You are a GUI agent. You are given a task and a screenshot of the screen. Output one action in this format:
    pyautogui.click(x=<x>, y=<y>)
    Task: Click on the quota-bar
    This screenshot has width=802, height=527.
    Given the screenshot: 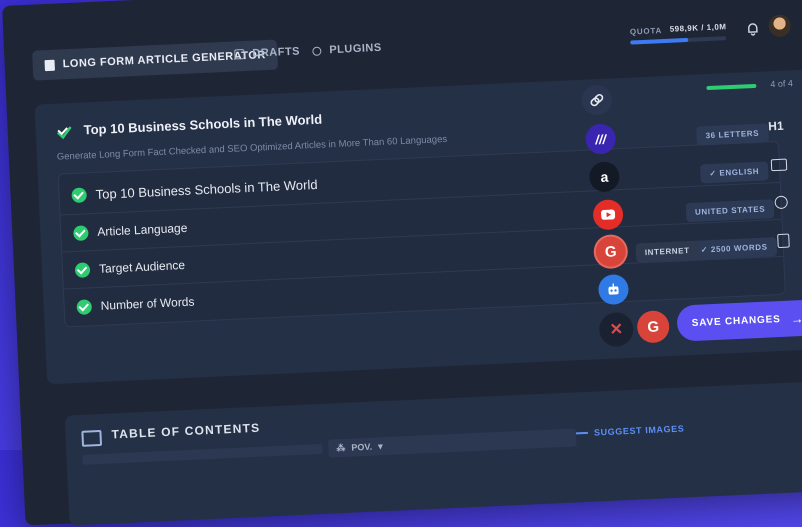 What is the action you would take?
    pyautogui.click(x=678, y=40)
    